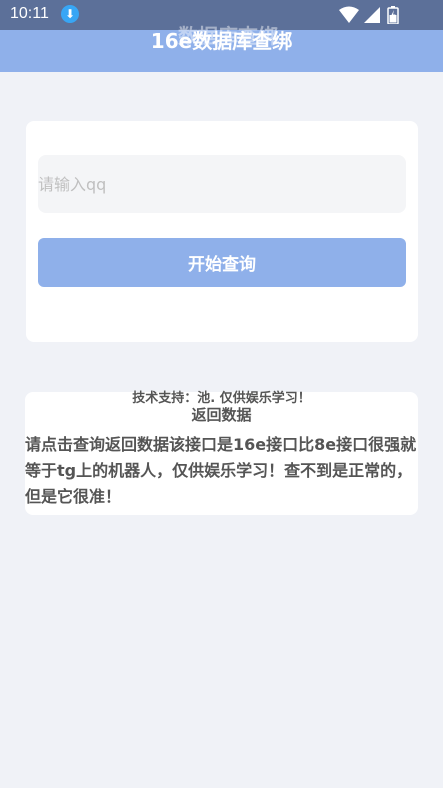  What do you see at coordinates (221, 415) in the screenshot?
I see `result-title: 返回数据` at bounding box center [221, 415].